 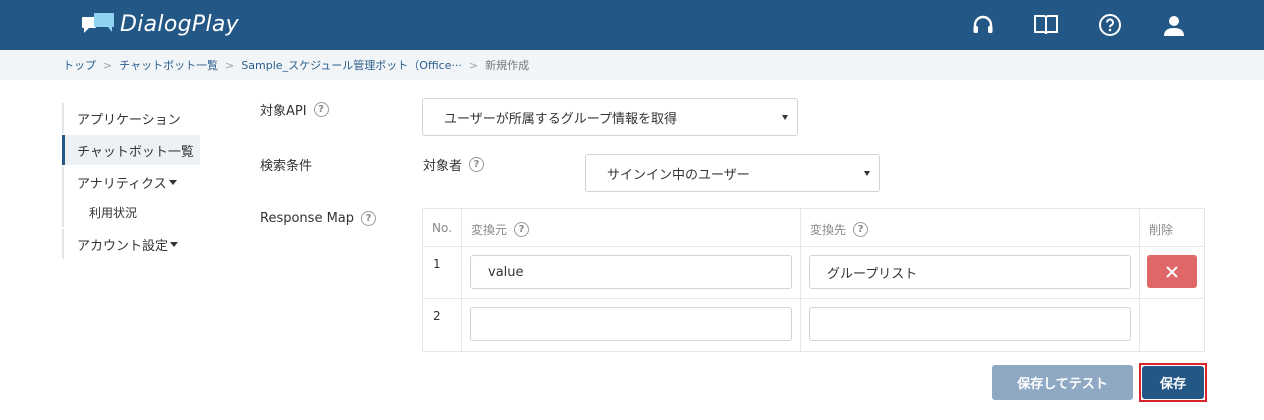 I want to click on col-header-delete-text: 削除, so click(x=1161, y=230).